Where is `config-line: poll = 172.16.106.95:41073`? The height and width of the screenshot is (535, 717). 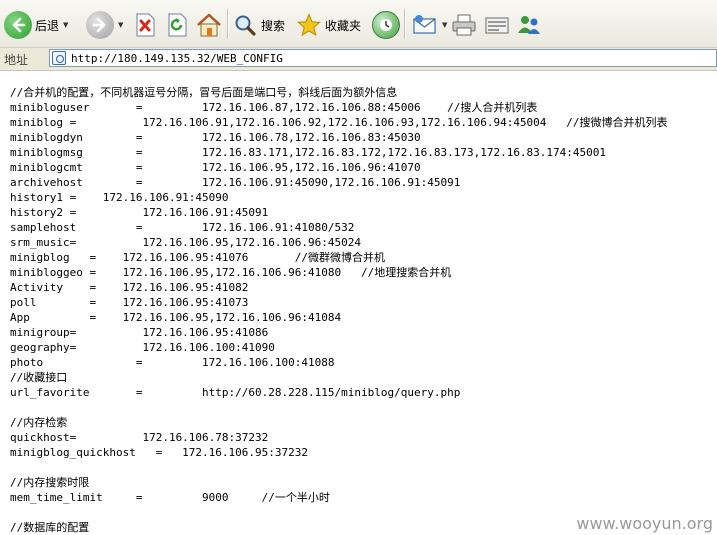 config-line: poll = 172.16.106.95:41073 is located at coordinates (129, 302).